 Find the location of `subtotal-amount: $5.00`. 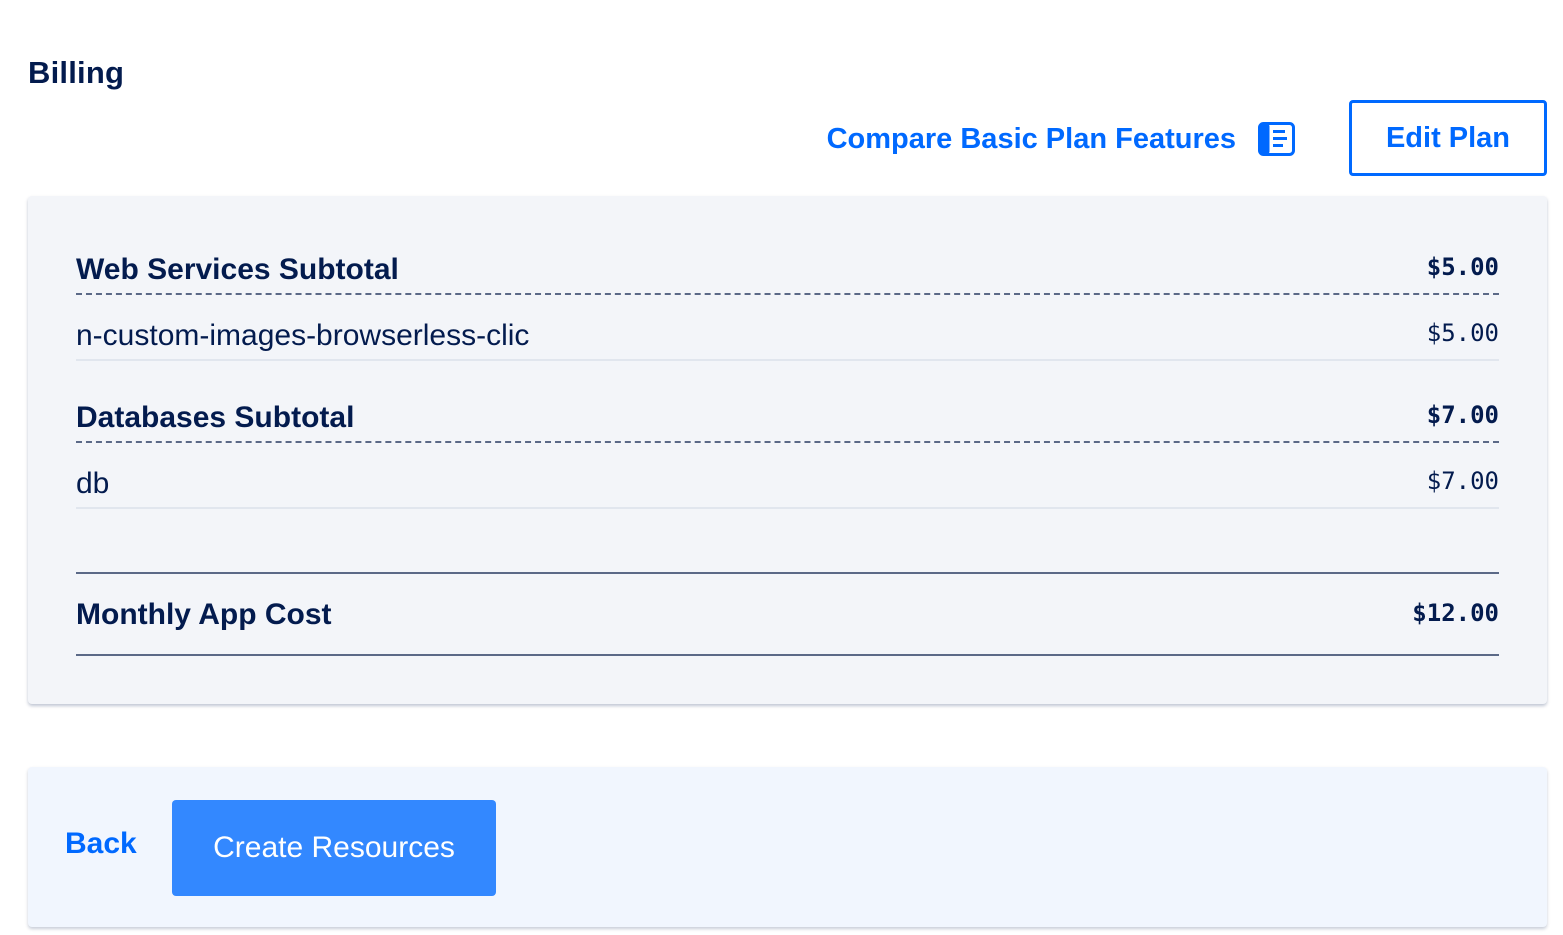

subtotal-amount: $5.00 is located at coordinates (1462, 267).